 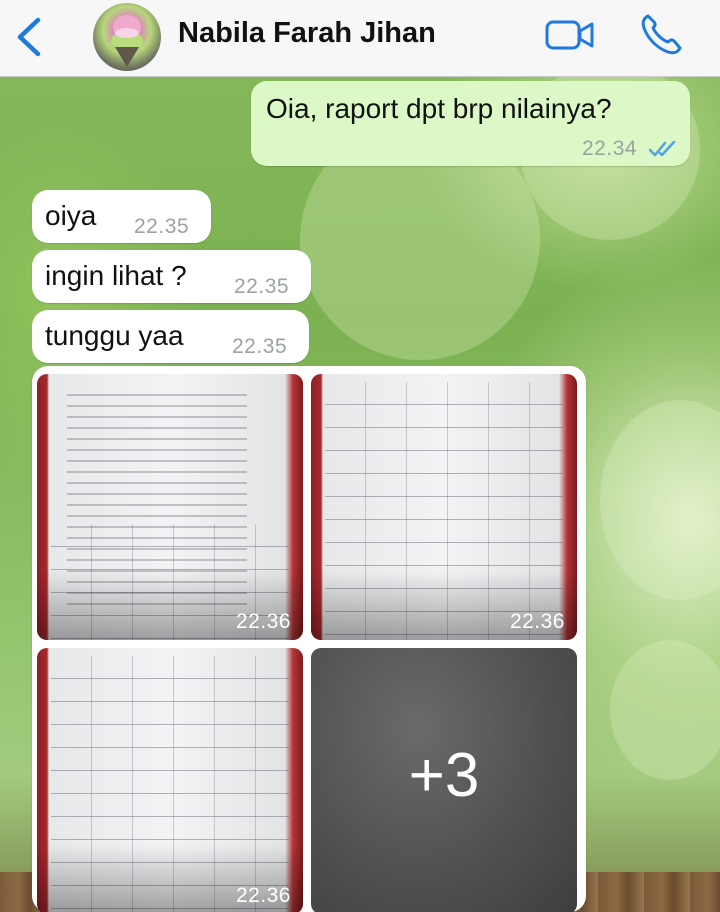 What do you see at coordinates (439, 108) in the screenshot?
I see `message-text: Oia, raport dpt brp nilainya?` at bounding box center [439, 108].